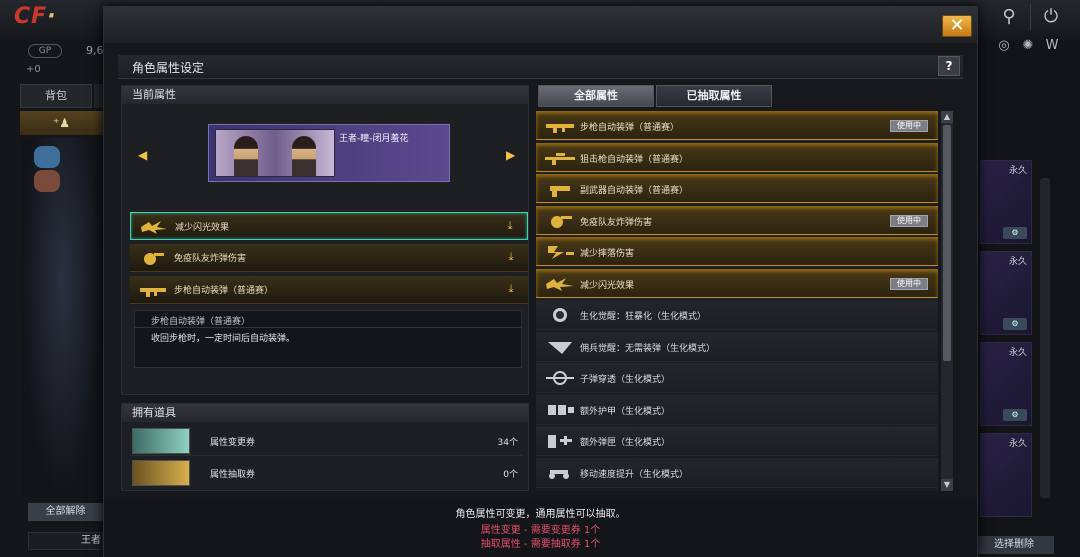 The height and width of the screenshot is (557, 1080). What do you see at coordinates (510, 475) in the screenshot?
I see `item-count: 0个` at bounding box center [510, 475].